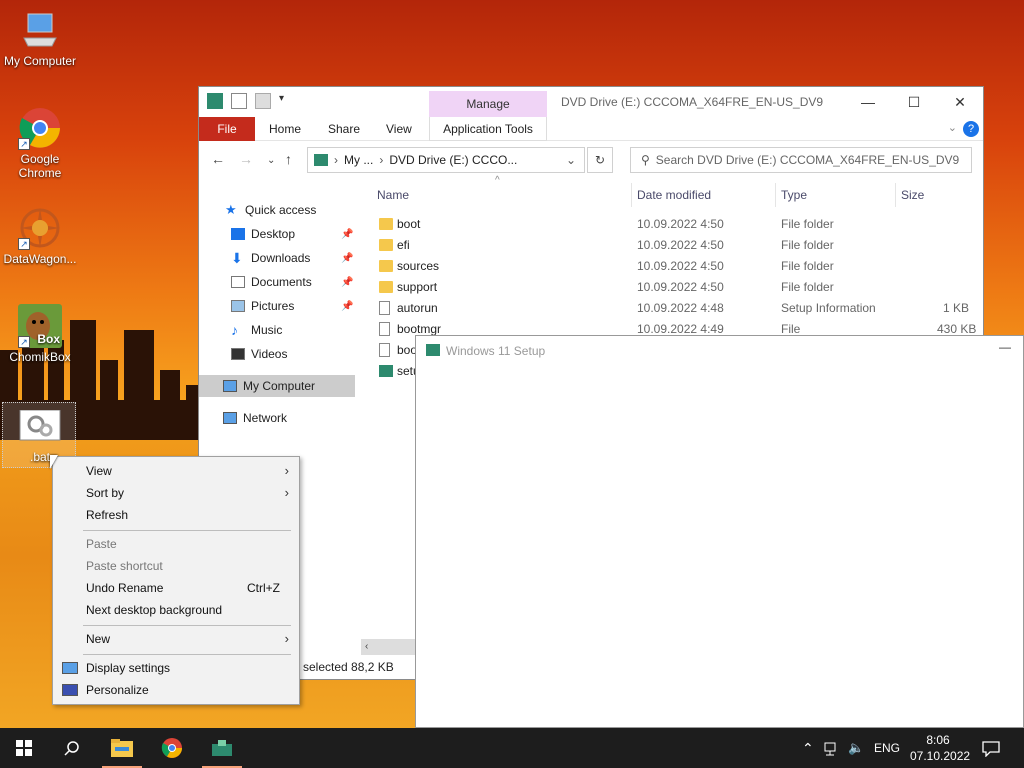 The image size is (1024, 768). Describe the element at coordinates (176, 471) in the screenshot. I see `menu-item-view: View ›` at that location.